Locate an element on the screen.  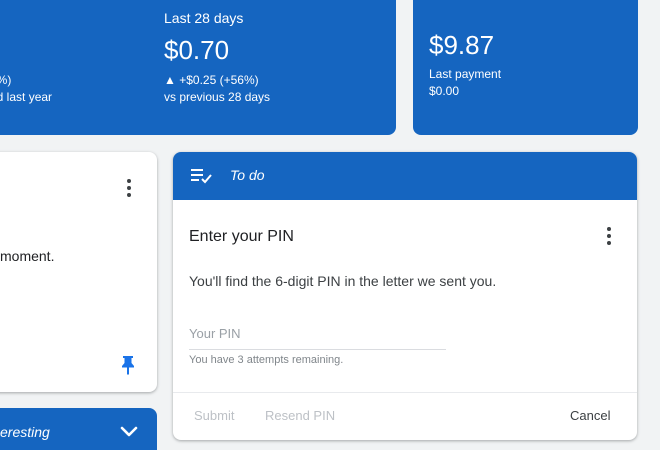
comparison-label: vs previous 28 days is located at coordinates (217, 97).